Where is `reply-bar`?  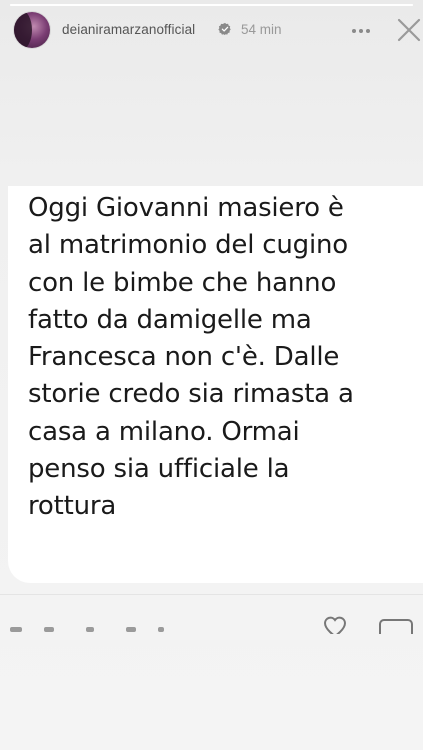
reply-bar is located at coordinates (211, 619).